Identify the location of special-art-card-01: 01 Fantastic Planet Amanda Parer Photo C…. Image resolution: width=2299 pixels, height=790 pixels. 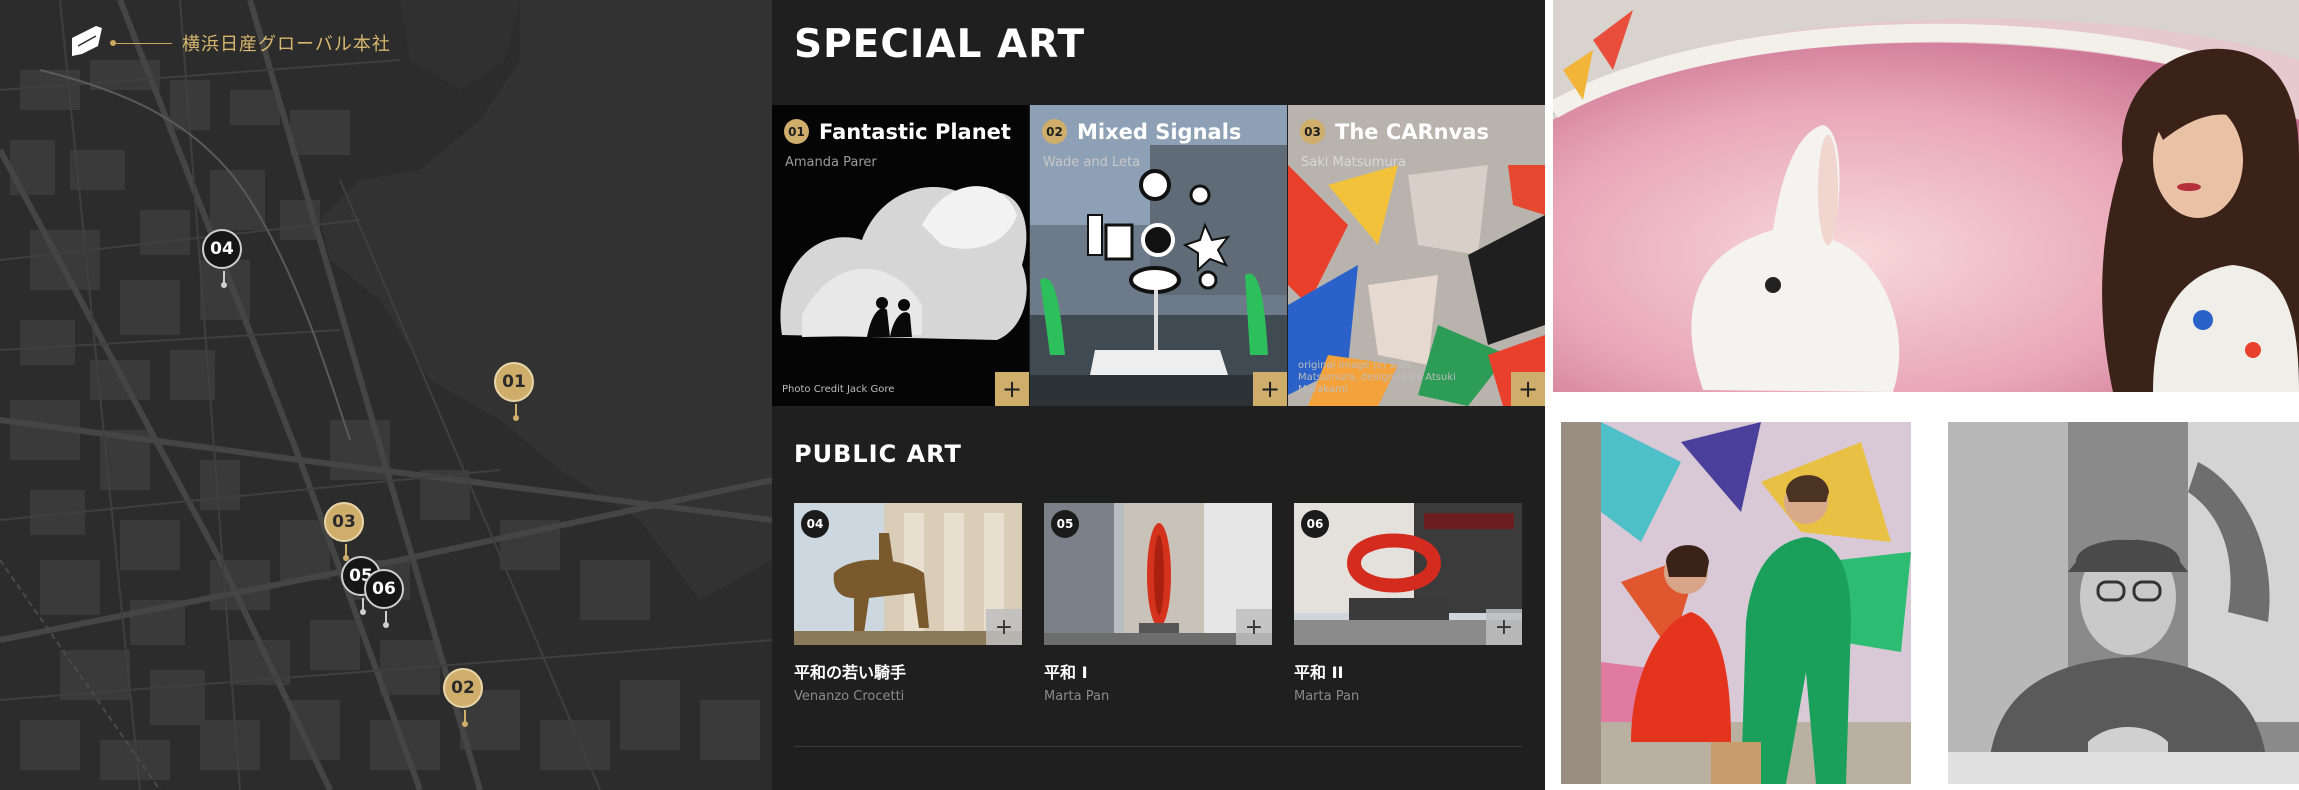
(900, 255).